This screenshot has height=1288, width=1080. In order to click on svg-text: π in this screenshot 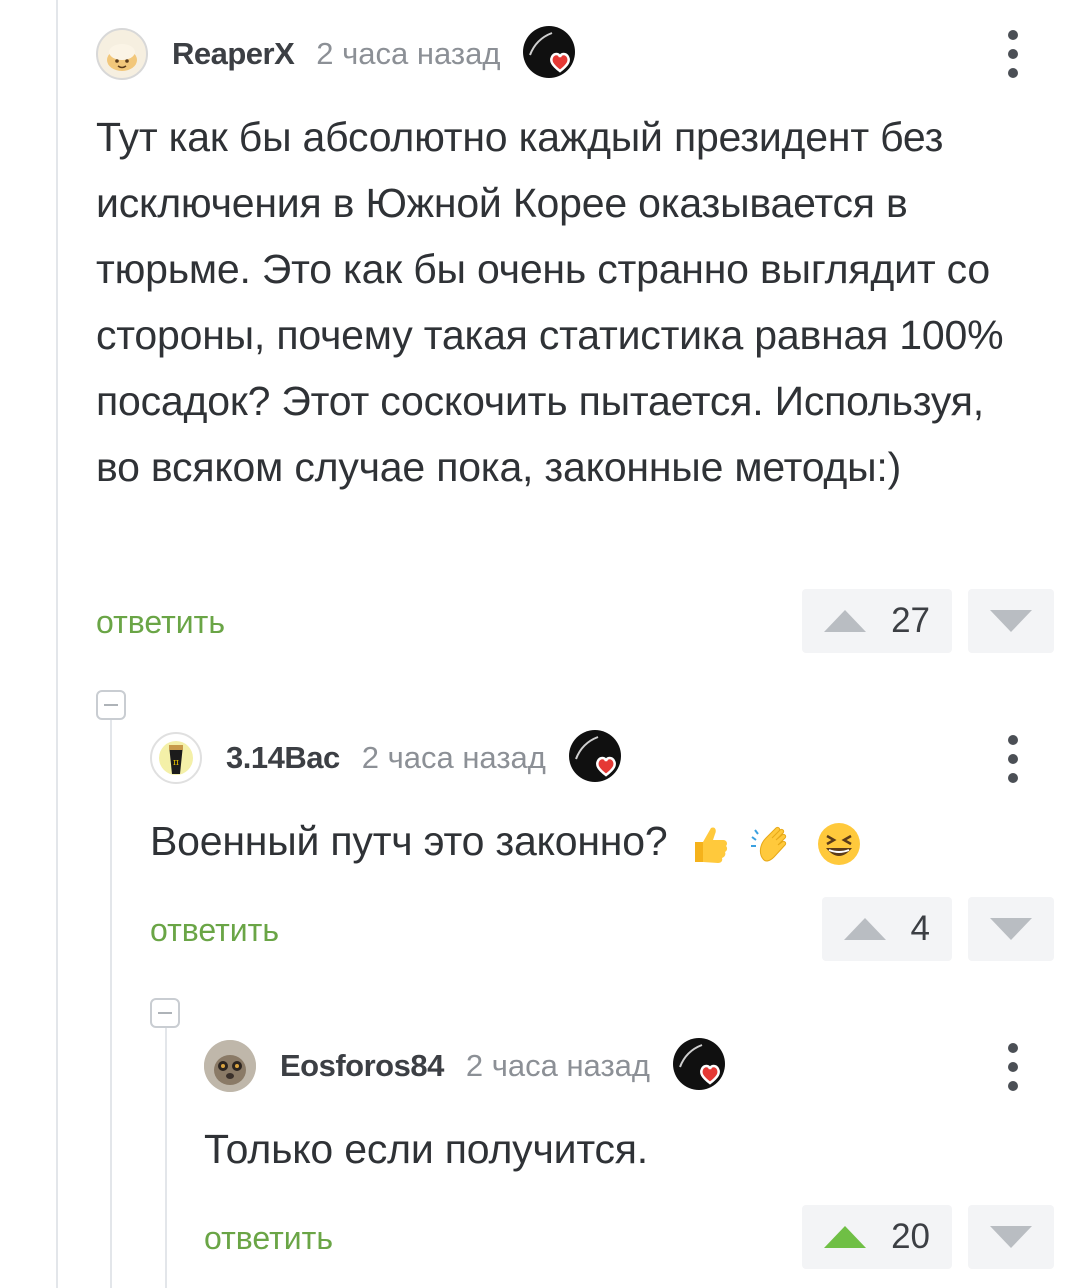, I will do `click(176, 763)`.